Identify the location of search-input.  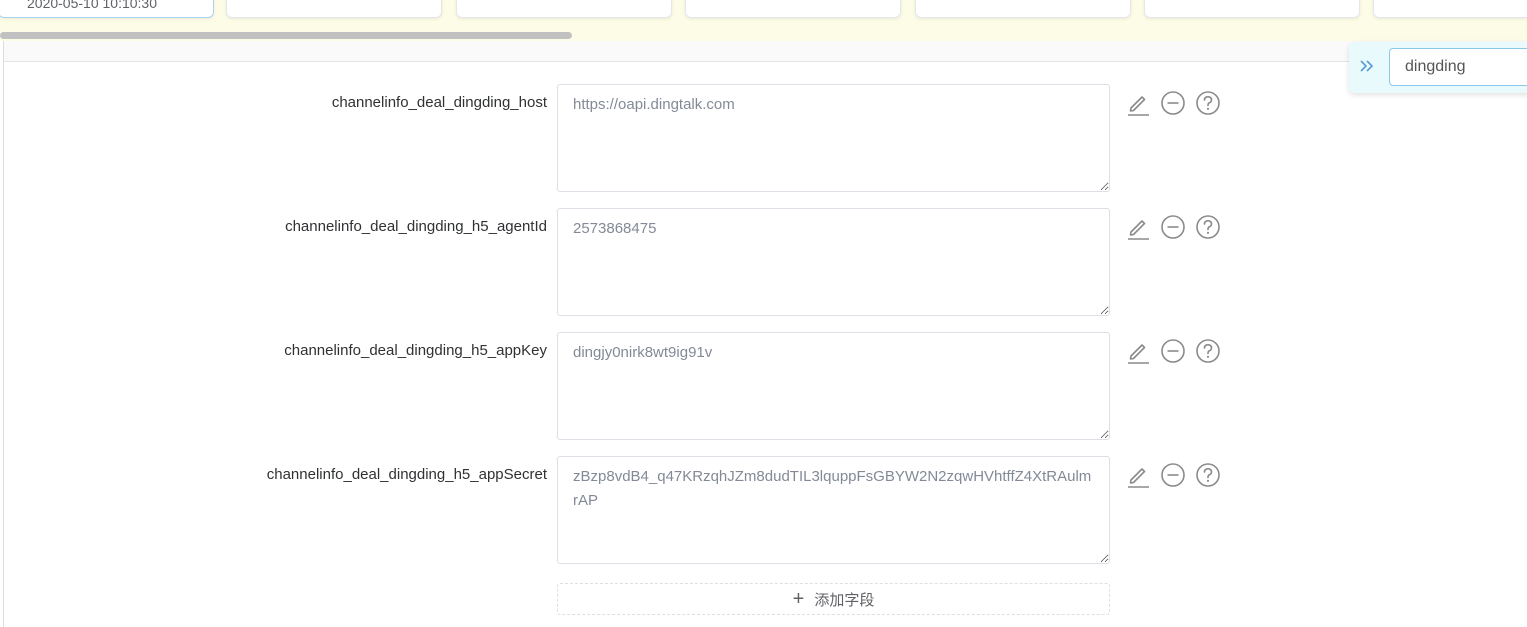
(1458, 67).